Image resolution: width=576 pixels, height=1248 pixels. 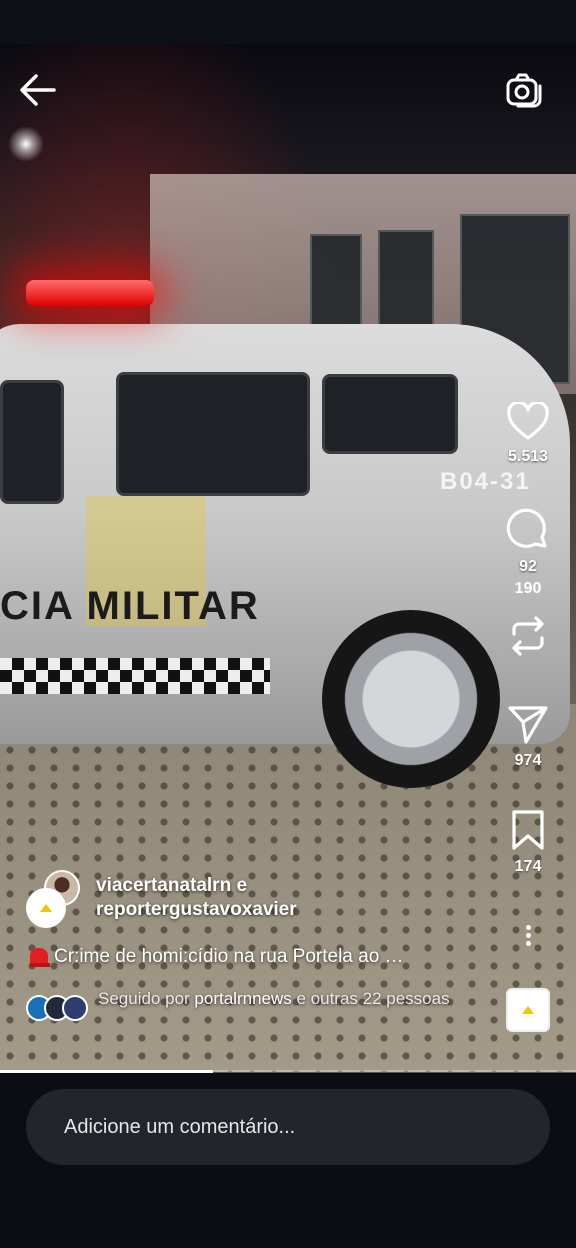 What do you see at coordinates (32, 442) in the screenshot?
I see `car-window-front` at bounding box center [32, 442].